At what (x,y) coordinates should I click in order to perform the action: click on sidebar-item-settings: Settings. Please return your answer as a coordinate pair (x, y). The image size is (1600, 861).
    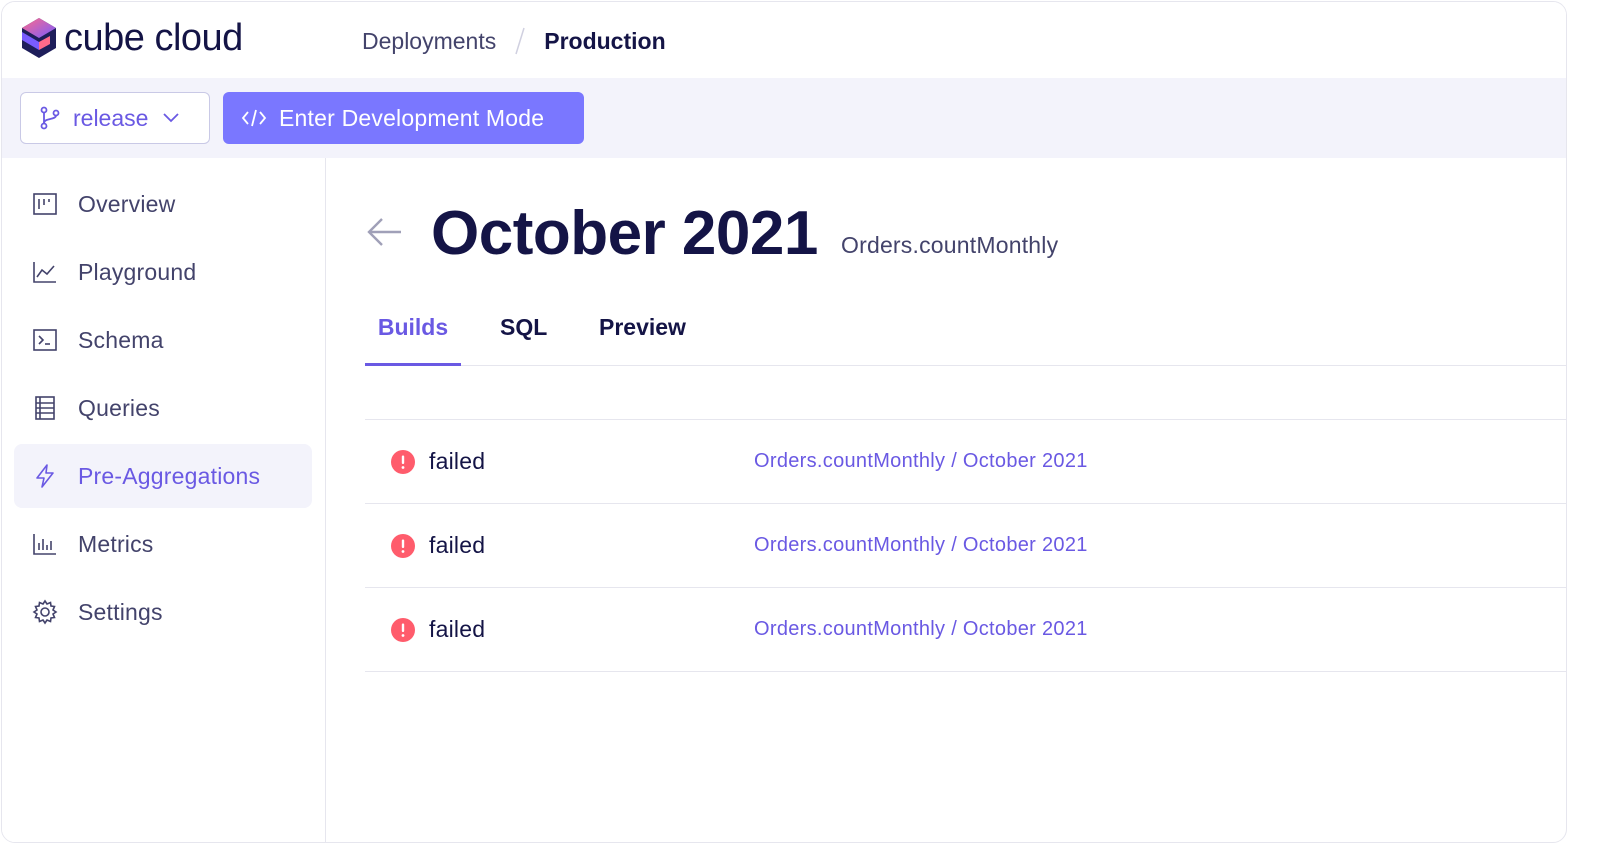
    Looking at the image, I should click on (163, 612).